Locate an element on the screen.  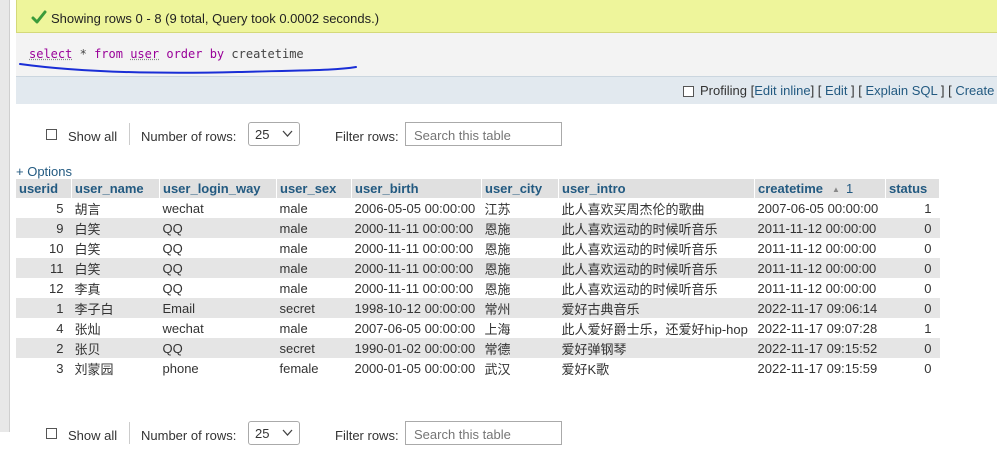
cell-createtime: 2007-06-05 00:00:00 is located at coordinates (820, 208).